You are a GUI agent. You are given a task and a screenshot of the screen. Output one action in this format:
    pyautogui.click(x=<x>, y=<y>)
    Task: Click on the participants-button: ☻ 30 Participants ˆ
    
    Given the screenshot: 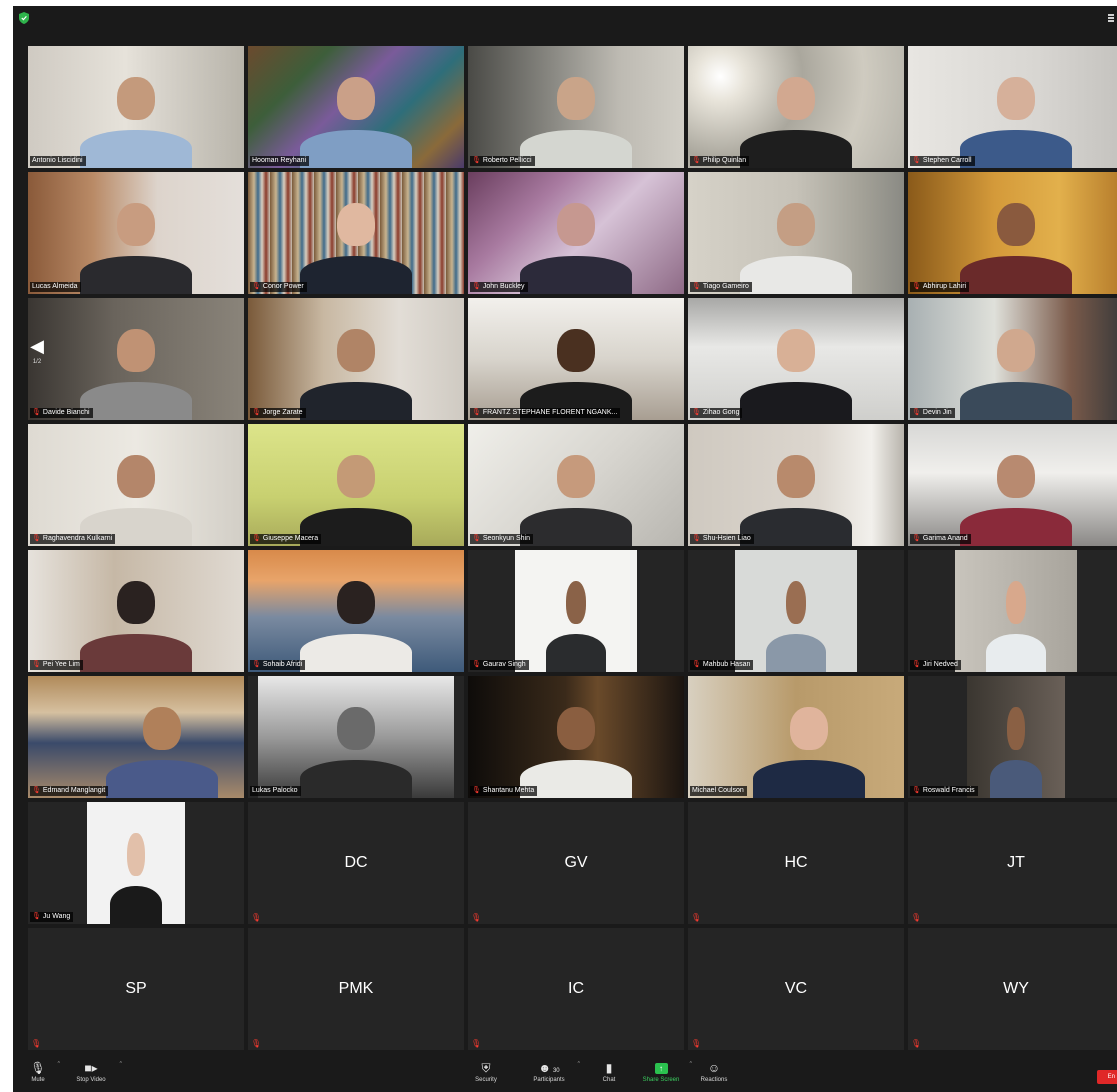 What is the action you would take?
    pyautogui.click(x=553, y=1072)
    